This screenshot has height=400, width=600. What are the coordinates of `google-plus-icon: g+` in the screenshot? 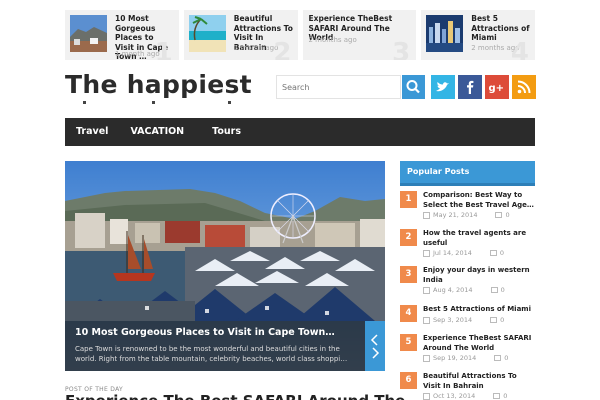 It's located at (497, 88).